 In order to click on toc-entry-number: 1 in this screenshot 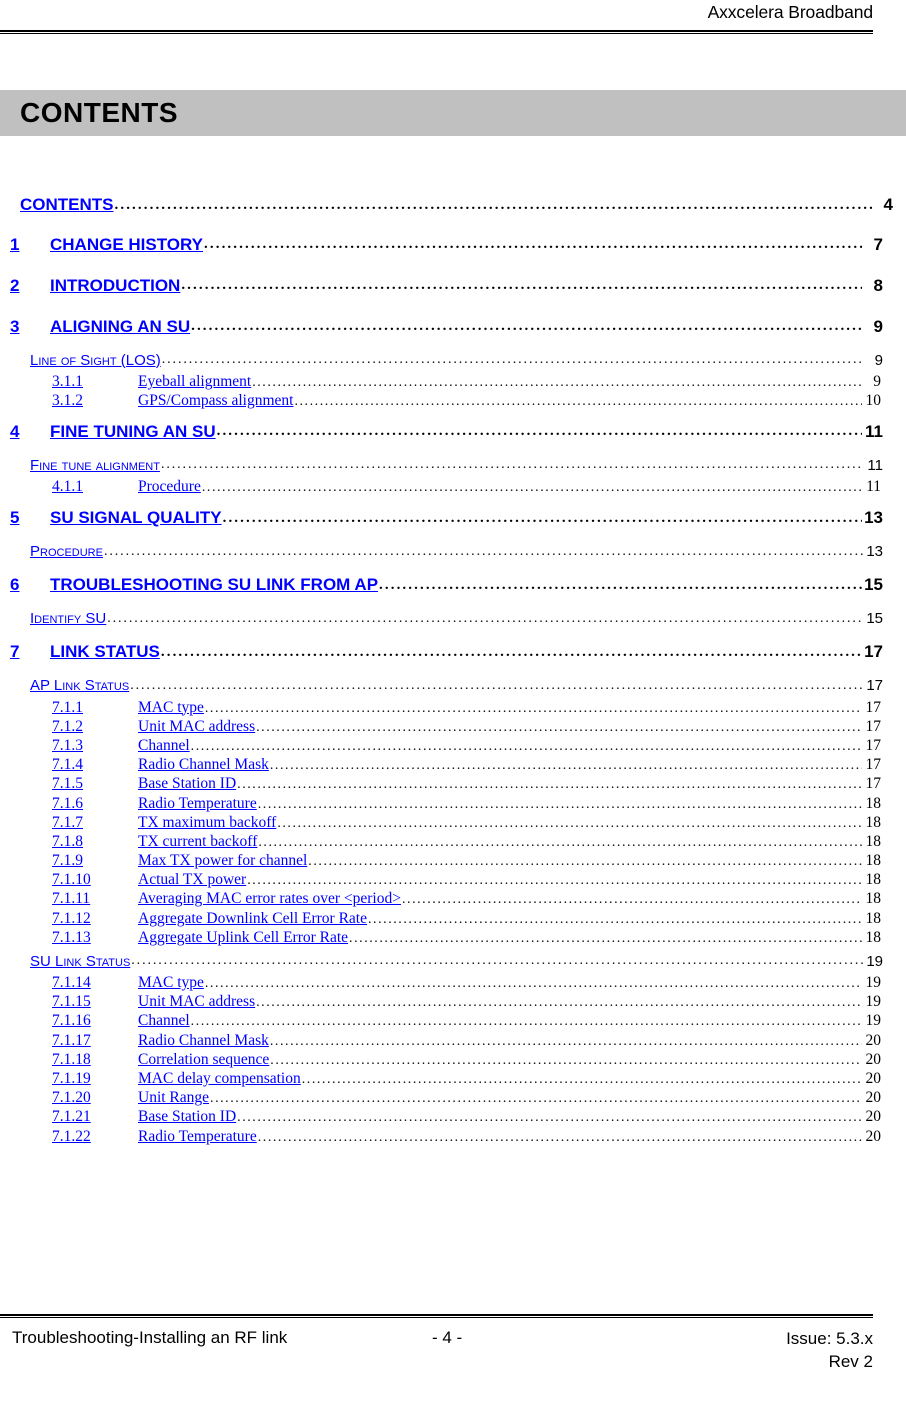, I will do `click(30, 245)`.